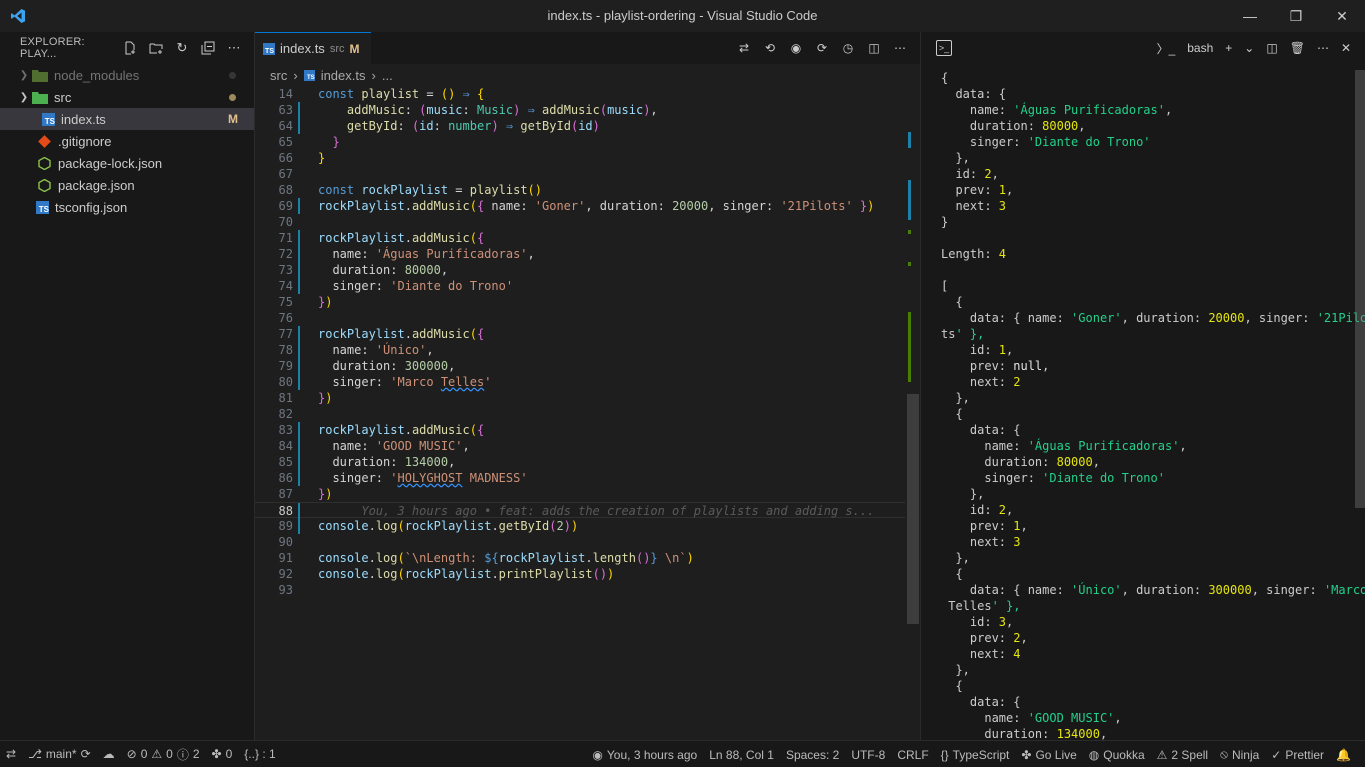 This screenshot has width=1365, height=767. What do you see at coordinates (97, 75) in the screenshot?
I see `tree-item-label: node_modules` at bounding box center [97, 75].